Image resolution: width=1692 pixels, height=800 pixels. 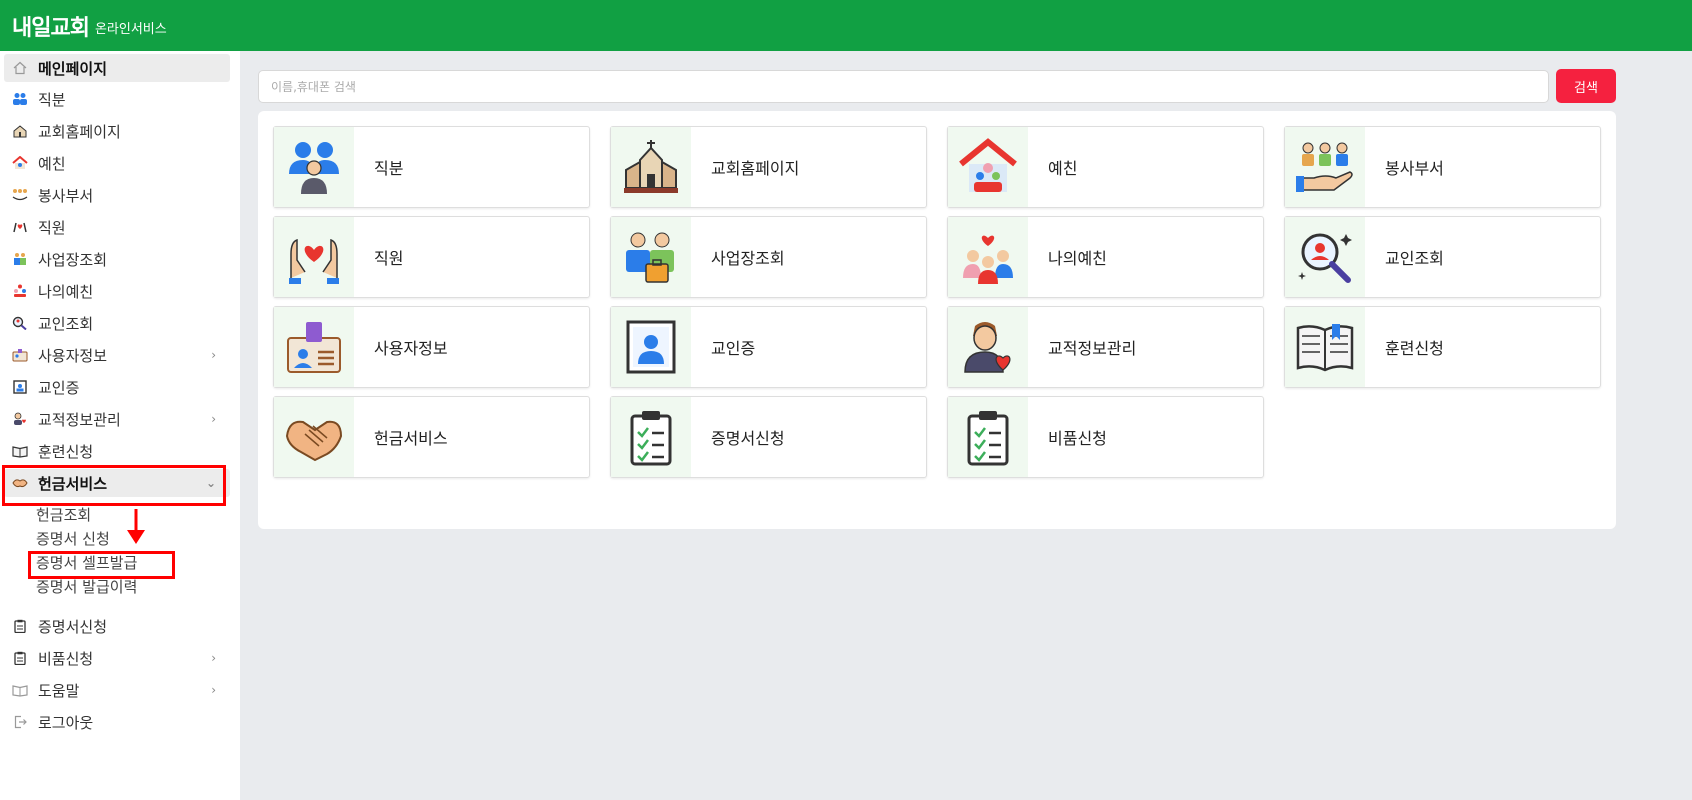 What do you see at coordinates (86, 587) in the screenshot?
I see `submenu-certificate-history: 증명서 발급이력` at bounding box center [86, 587].